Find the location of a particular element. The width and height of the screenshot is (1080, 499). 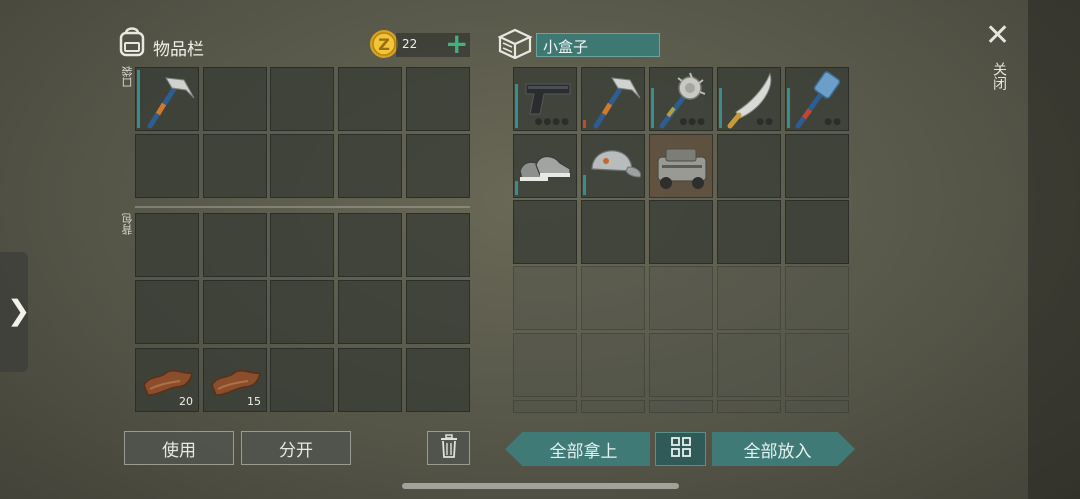

side-expand-tab: ❯ is located at coordinates (15, 312).